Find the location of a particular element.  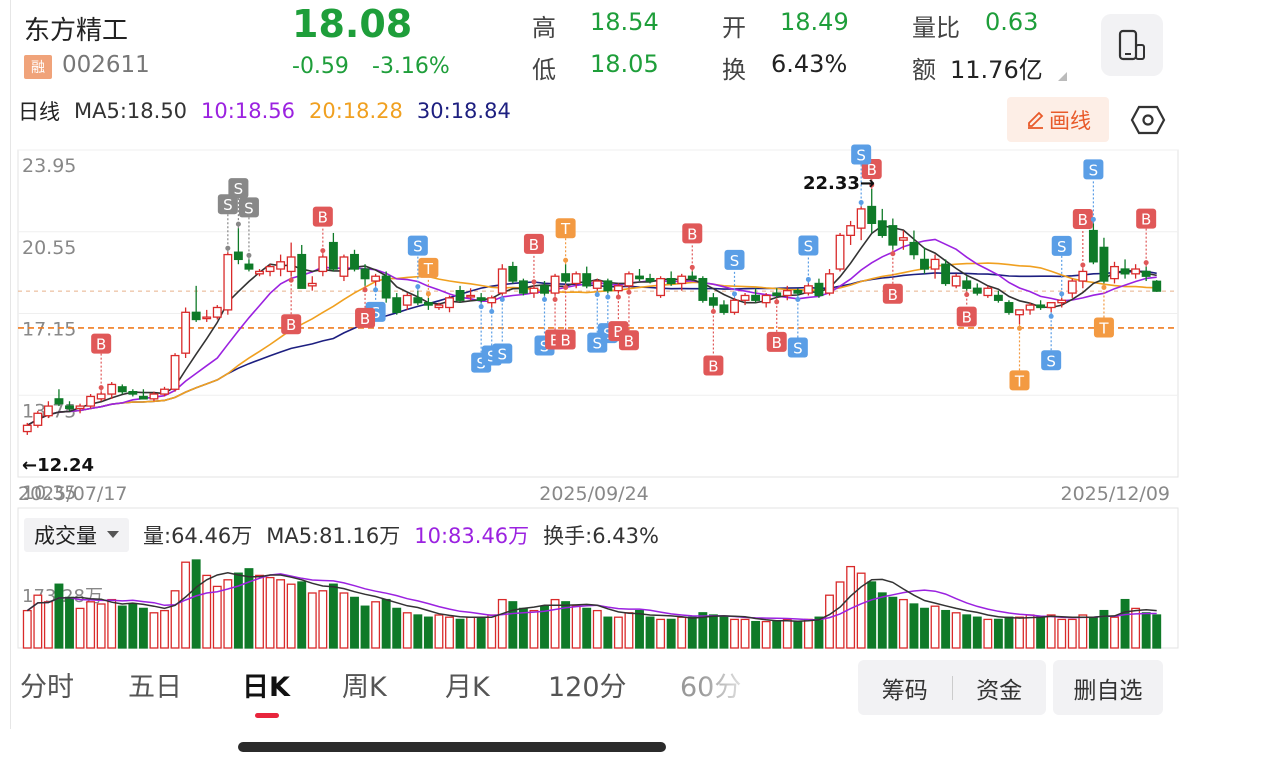

ma10-value: 10:18.56 is located at coordinates (248, 111).